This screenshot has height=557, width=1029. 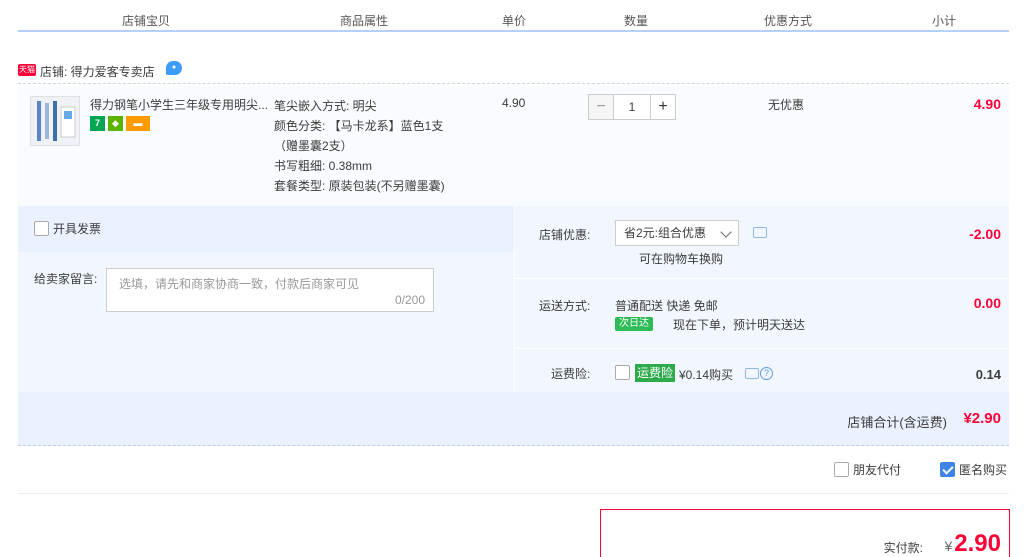 I want to click on shop-name-link: 店铺: 得力爱客专卖店, so click(x=97, y=71).